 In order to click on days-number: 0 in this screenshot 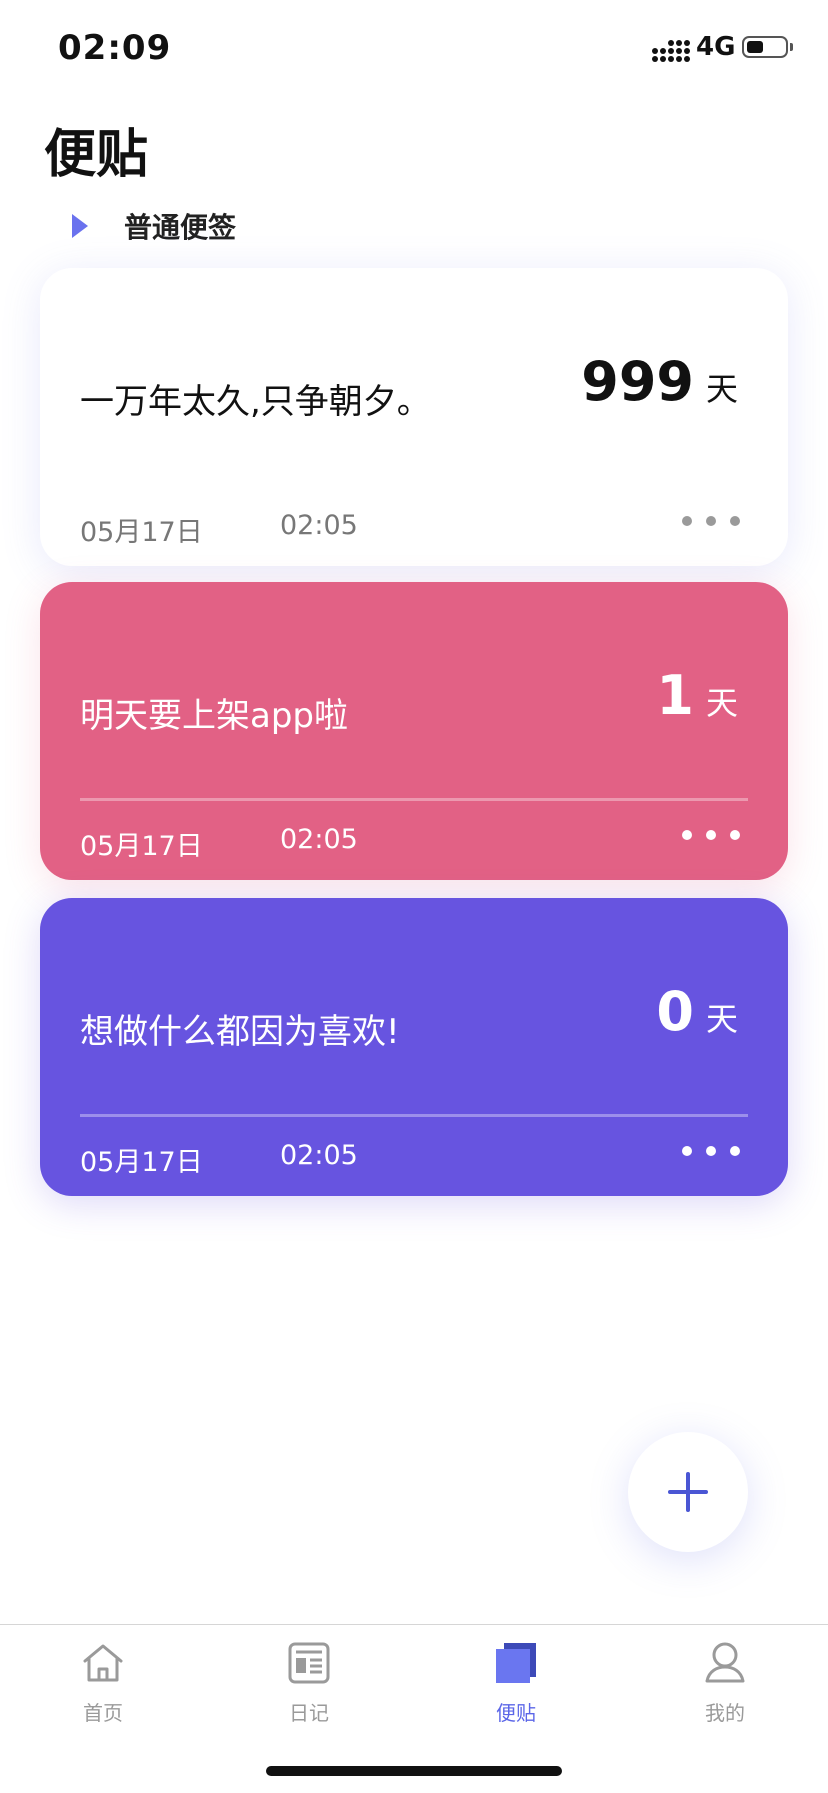, I will do `click(675, 1011)`.